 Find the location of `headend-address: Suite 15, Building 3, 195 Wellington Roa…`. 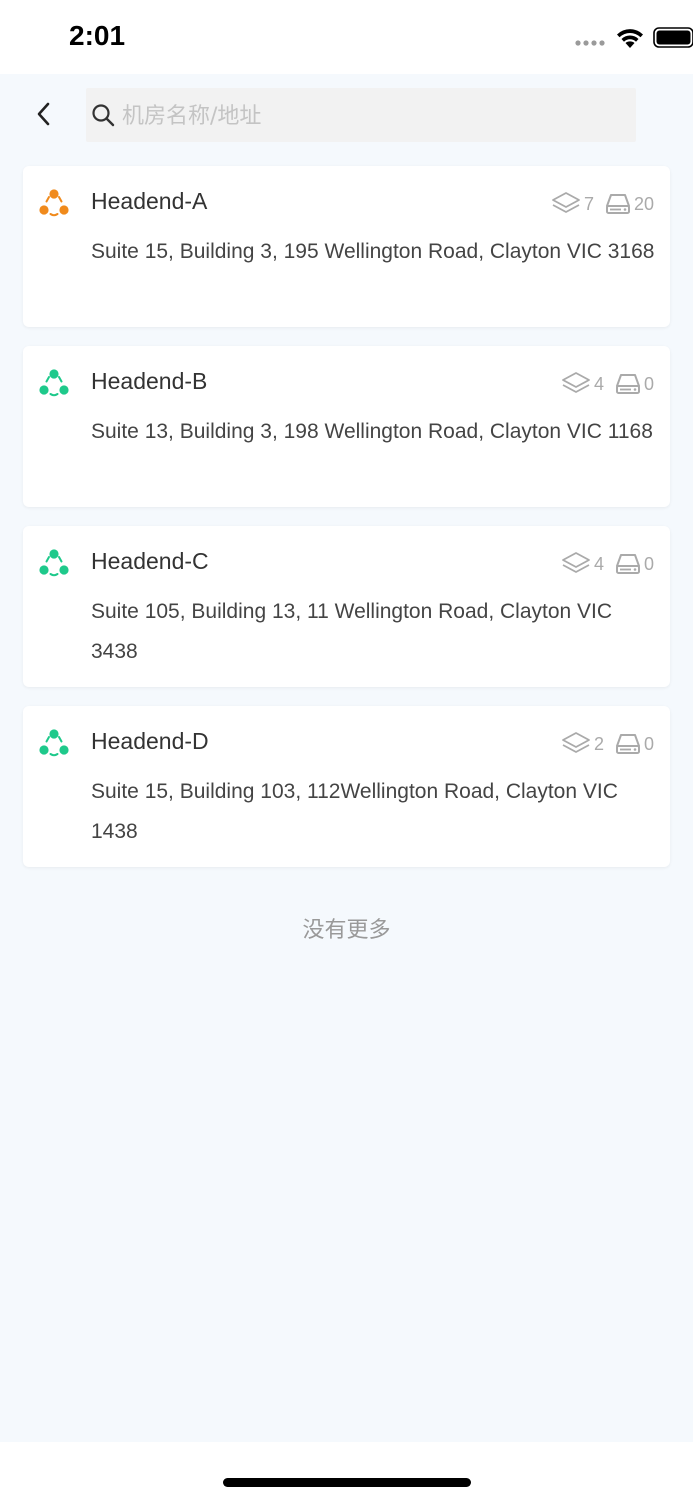

headend-address: Suite 15, Building 3, 195 Wellington Roa… is located at coordinates (373, 251).